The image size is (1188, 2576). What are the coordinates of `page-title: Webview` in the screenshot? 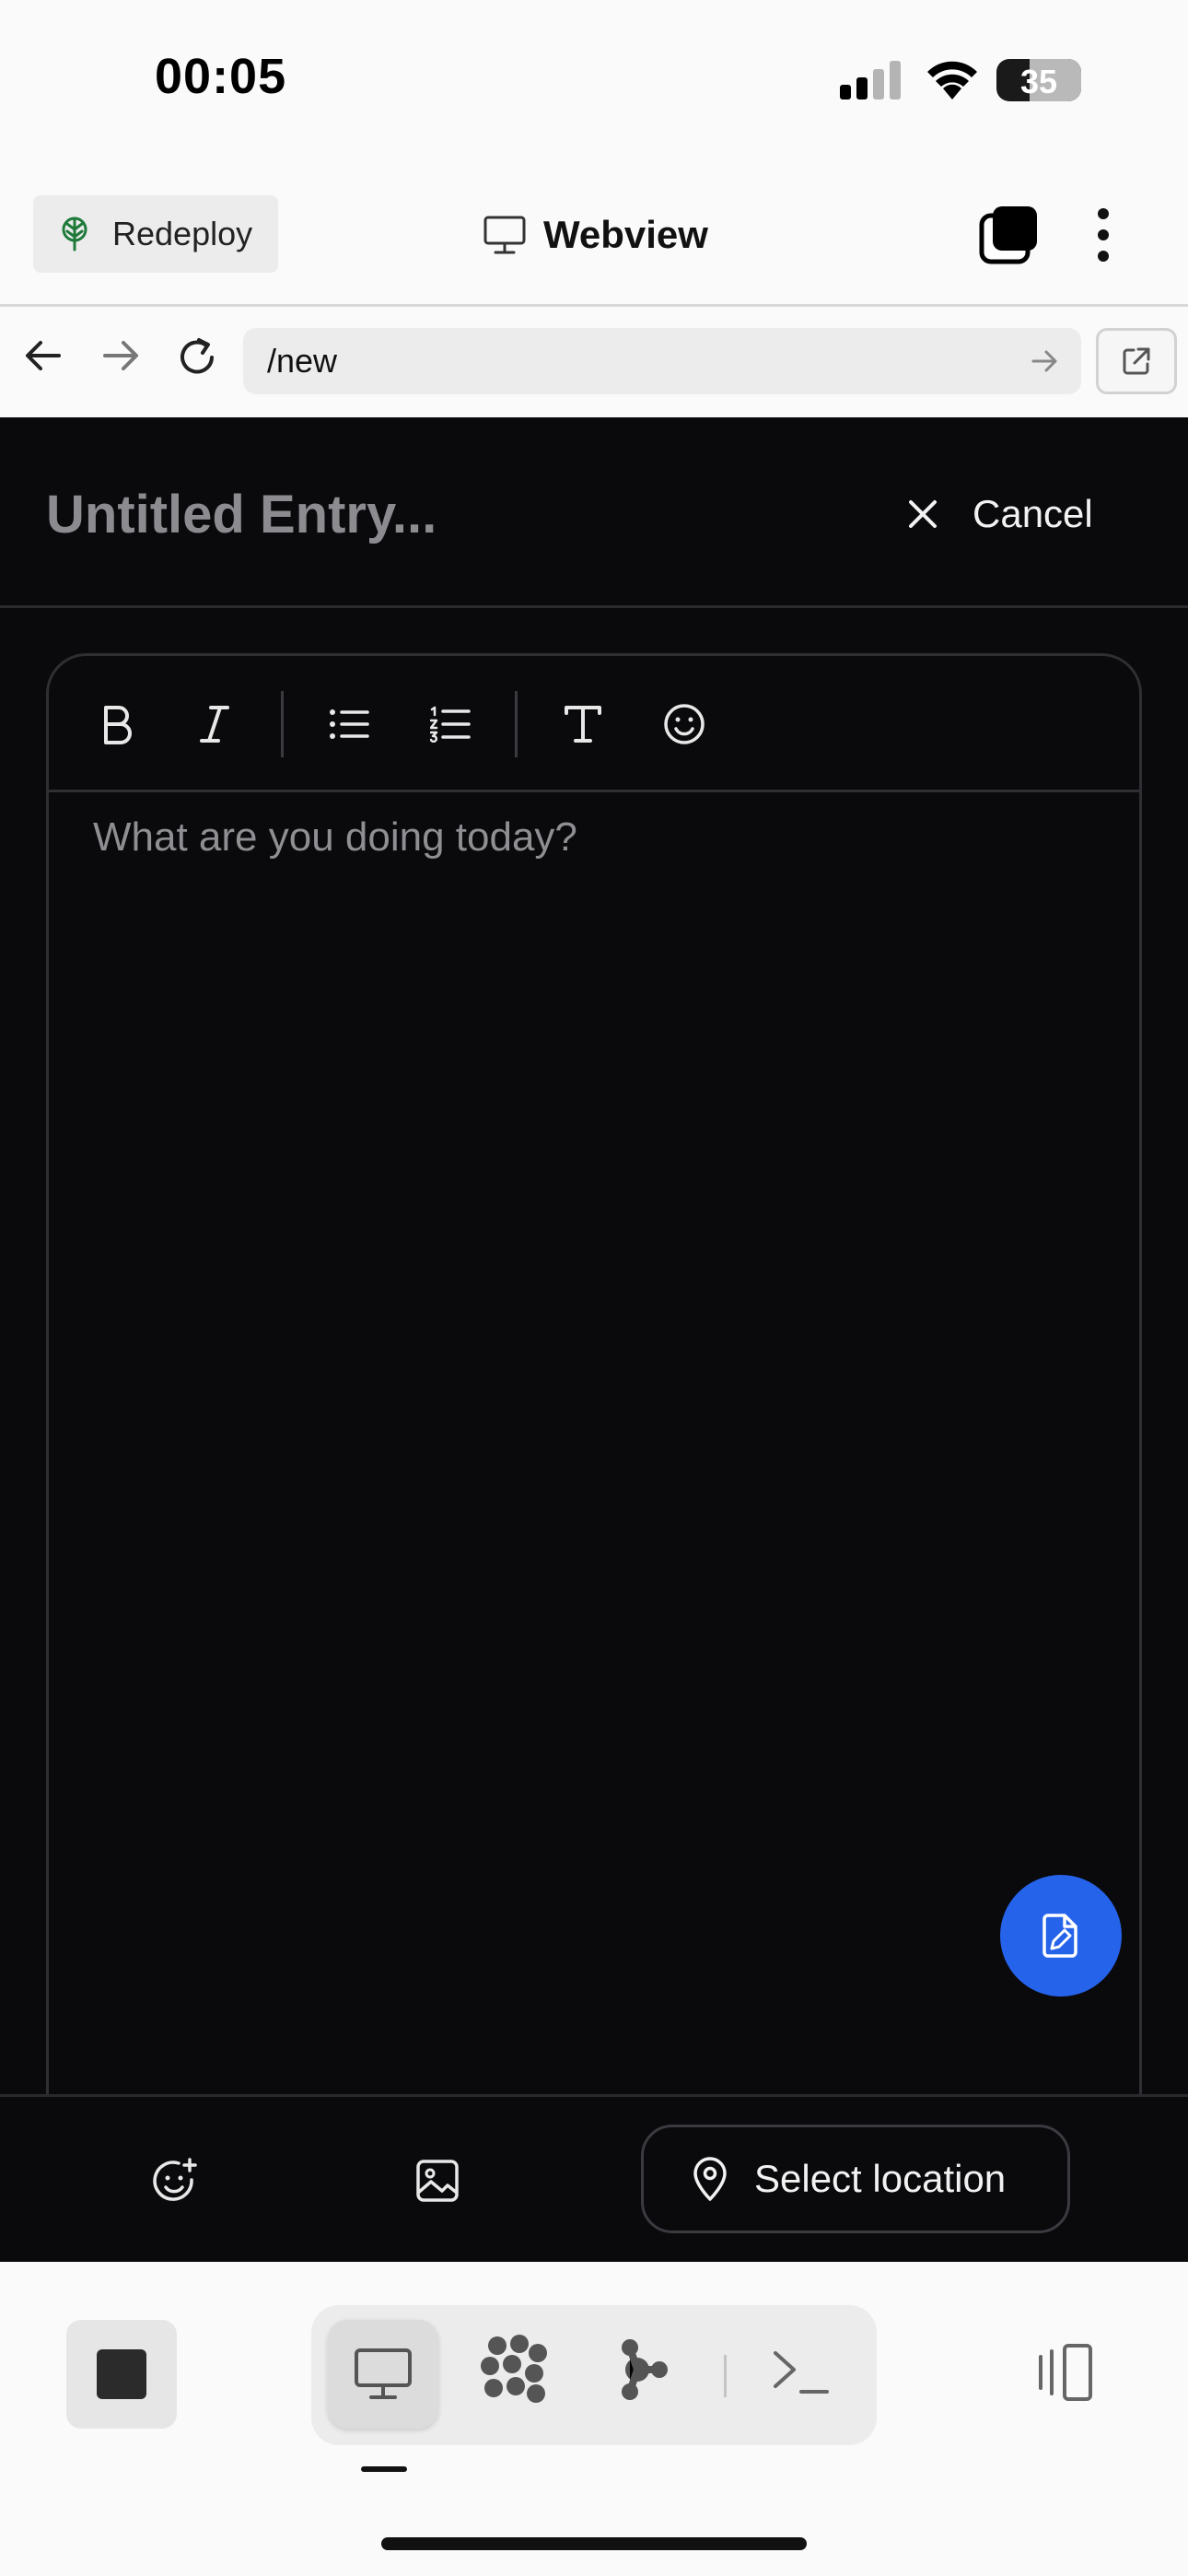 It's located at (595, 235).